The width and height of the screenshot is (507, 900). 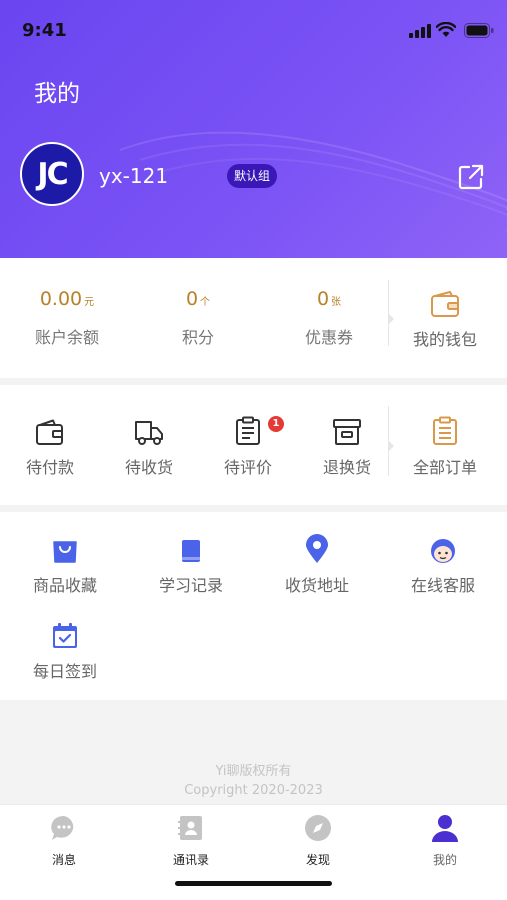 What do you see at coordinates (65, 635) in the screenshot?
I see `calendar-check-icon` at bounding box center [65, 635].